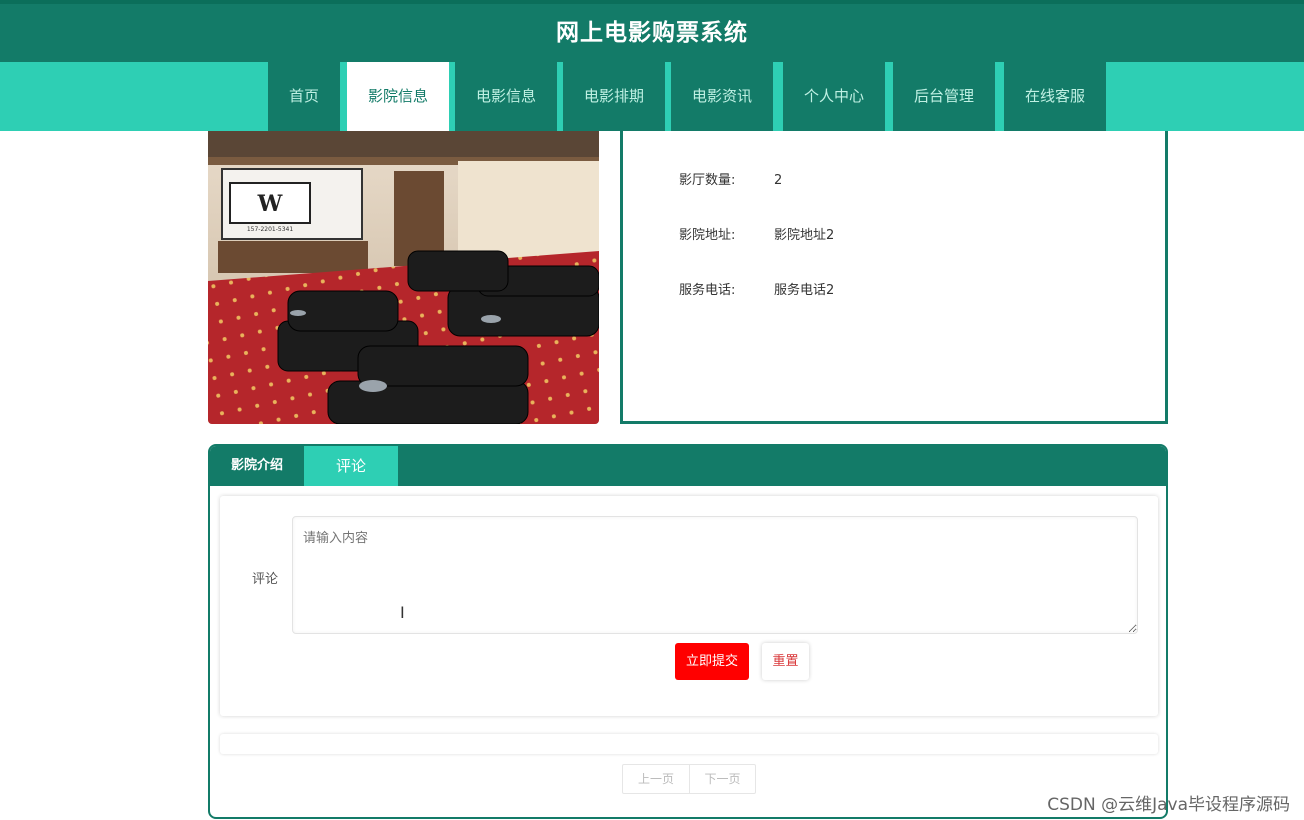  What do you see at coordinates (689, 744) in the screenshot?
I see `comment-list` at bounding box center [689, 744].